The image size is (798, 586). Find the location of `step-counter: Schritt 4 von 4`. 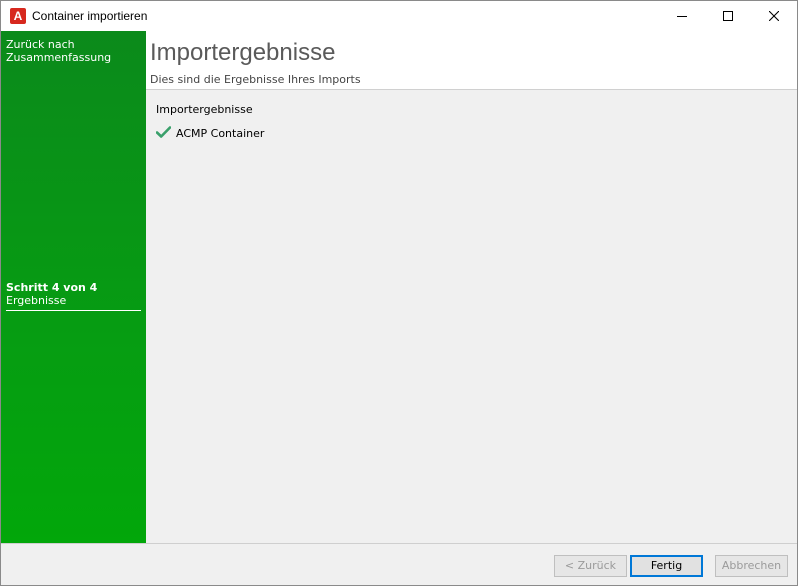

step-counter: Schritt 4 von 4 is located at coordinates (52, 287).